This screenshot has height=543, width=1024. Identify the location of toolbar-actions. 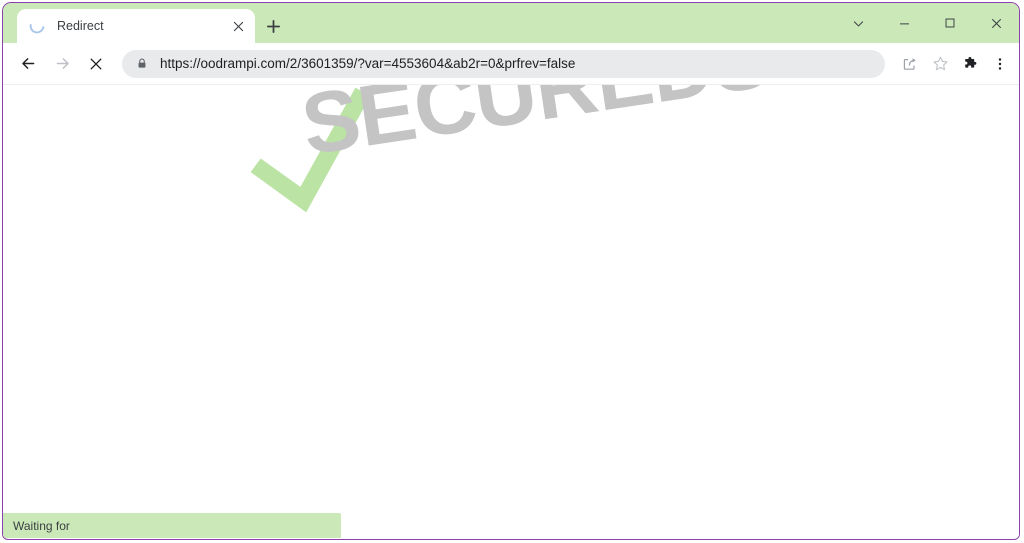
(955, 64).